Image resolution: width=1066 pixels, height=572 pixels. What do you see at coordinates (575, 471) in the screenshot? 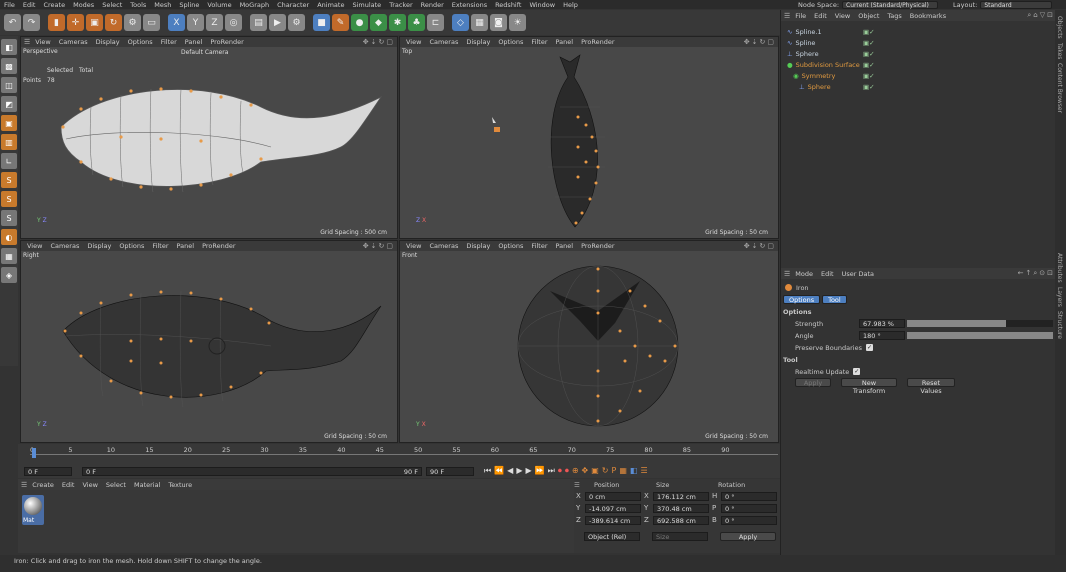
I see `keyframe-selection-icon: ⊕` at bounding box center [575, 471].